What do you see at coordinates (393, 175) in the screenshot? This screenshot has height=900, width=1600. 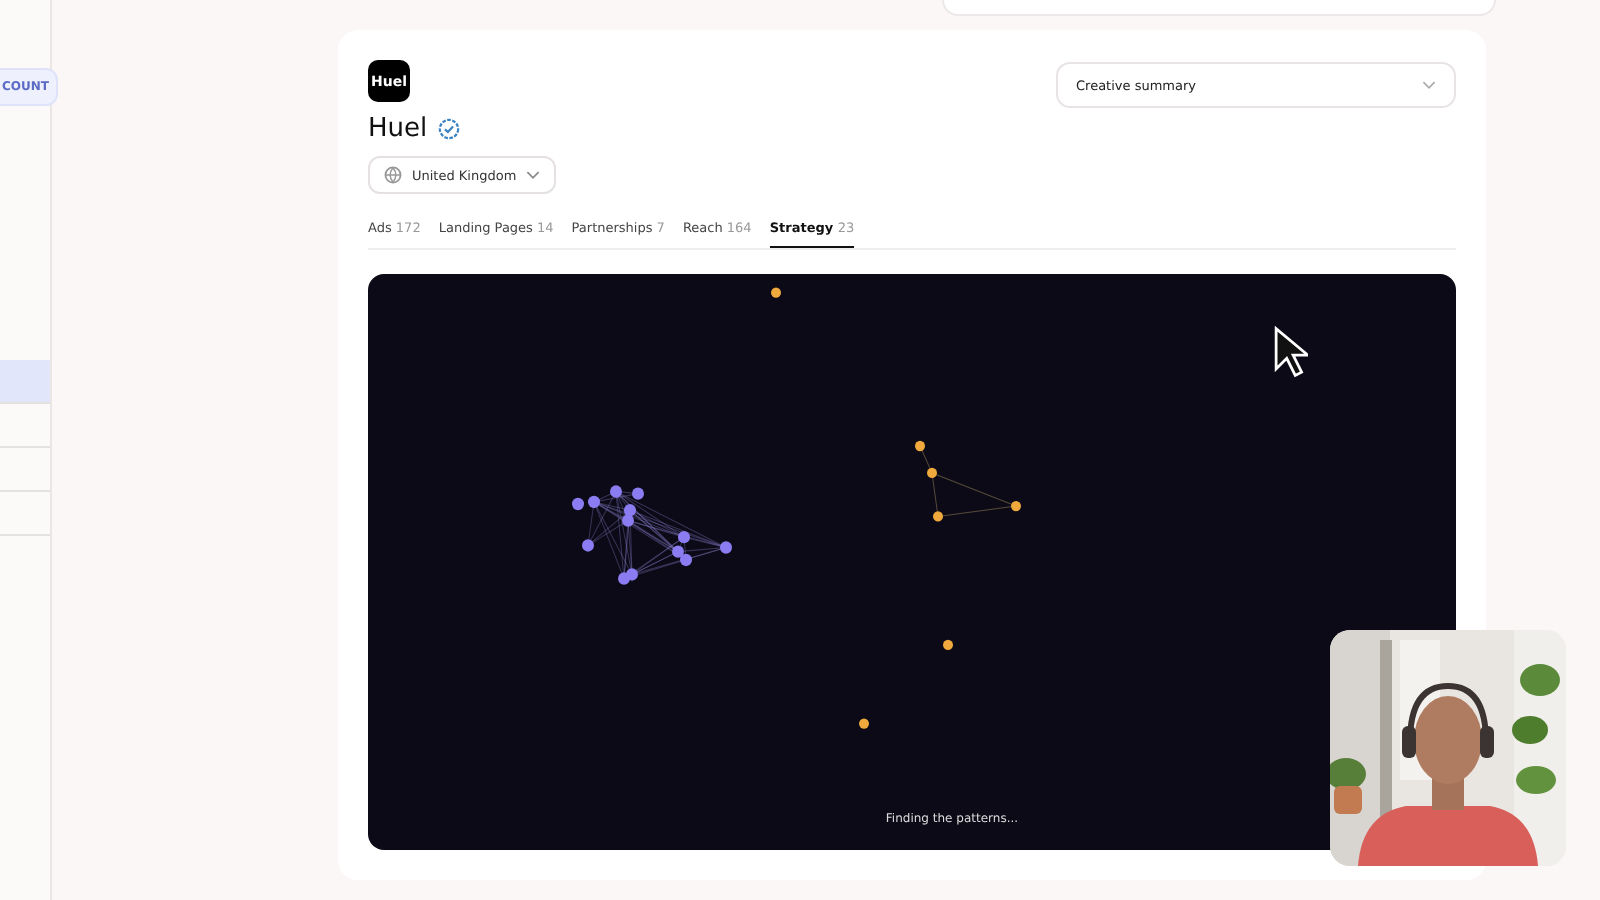 I see `globe-icon` at bounding box center [393, 175].